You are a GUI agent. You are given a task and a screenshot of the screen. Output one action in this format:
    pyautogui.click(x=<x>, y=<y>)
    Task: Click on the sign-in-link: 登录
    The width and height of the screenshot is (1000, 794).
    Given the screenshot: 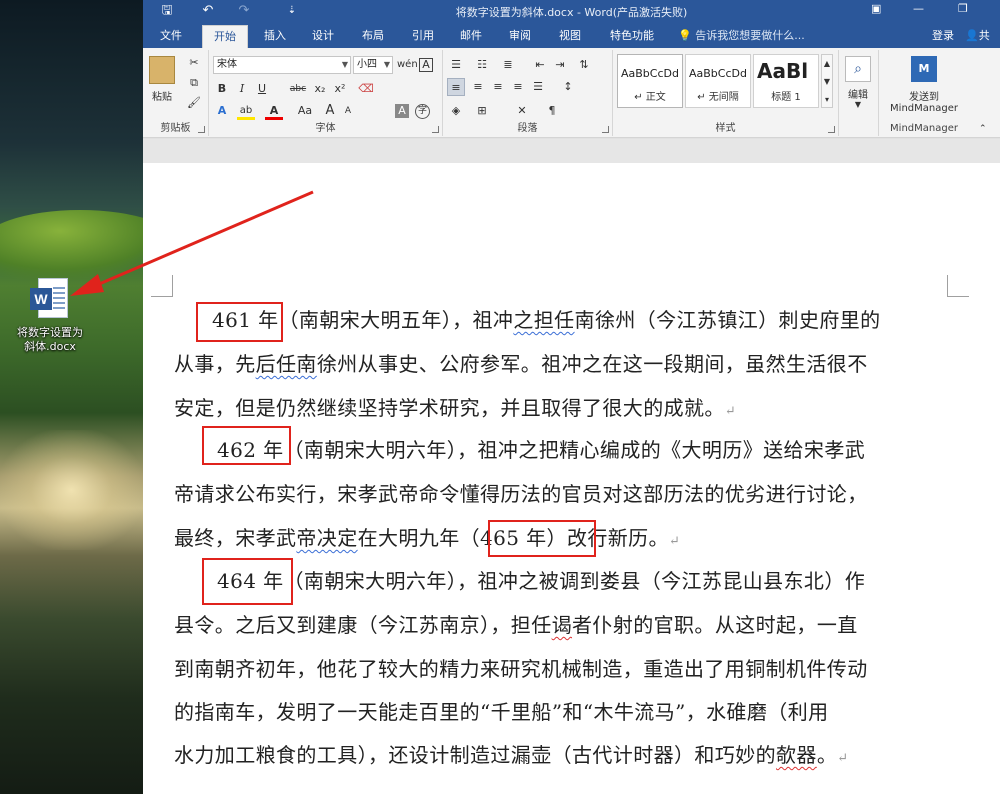 What is the action you would take?
    pyautogui.click(x=943, y=36)
    